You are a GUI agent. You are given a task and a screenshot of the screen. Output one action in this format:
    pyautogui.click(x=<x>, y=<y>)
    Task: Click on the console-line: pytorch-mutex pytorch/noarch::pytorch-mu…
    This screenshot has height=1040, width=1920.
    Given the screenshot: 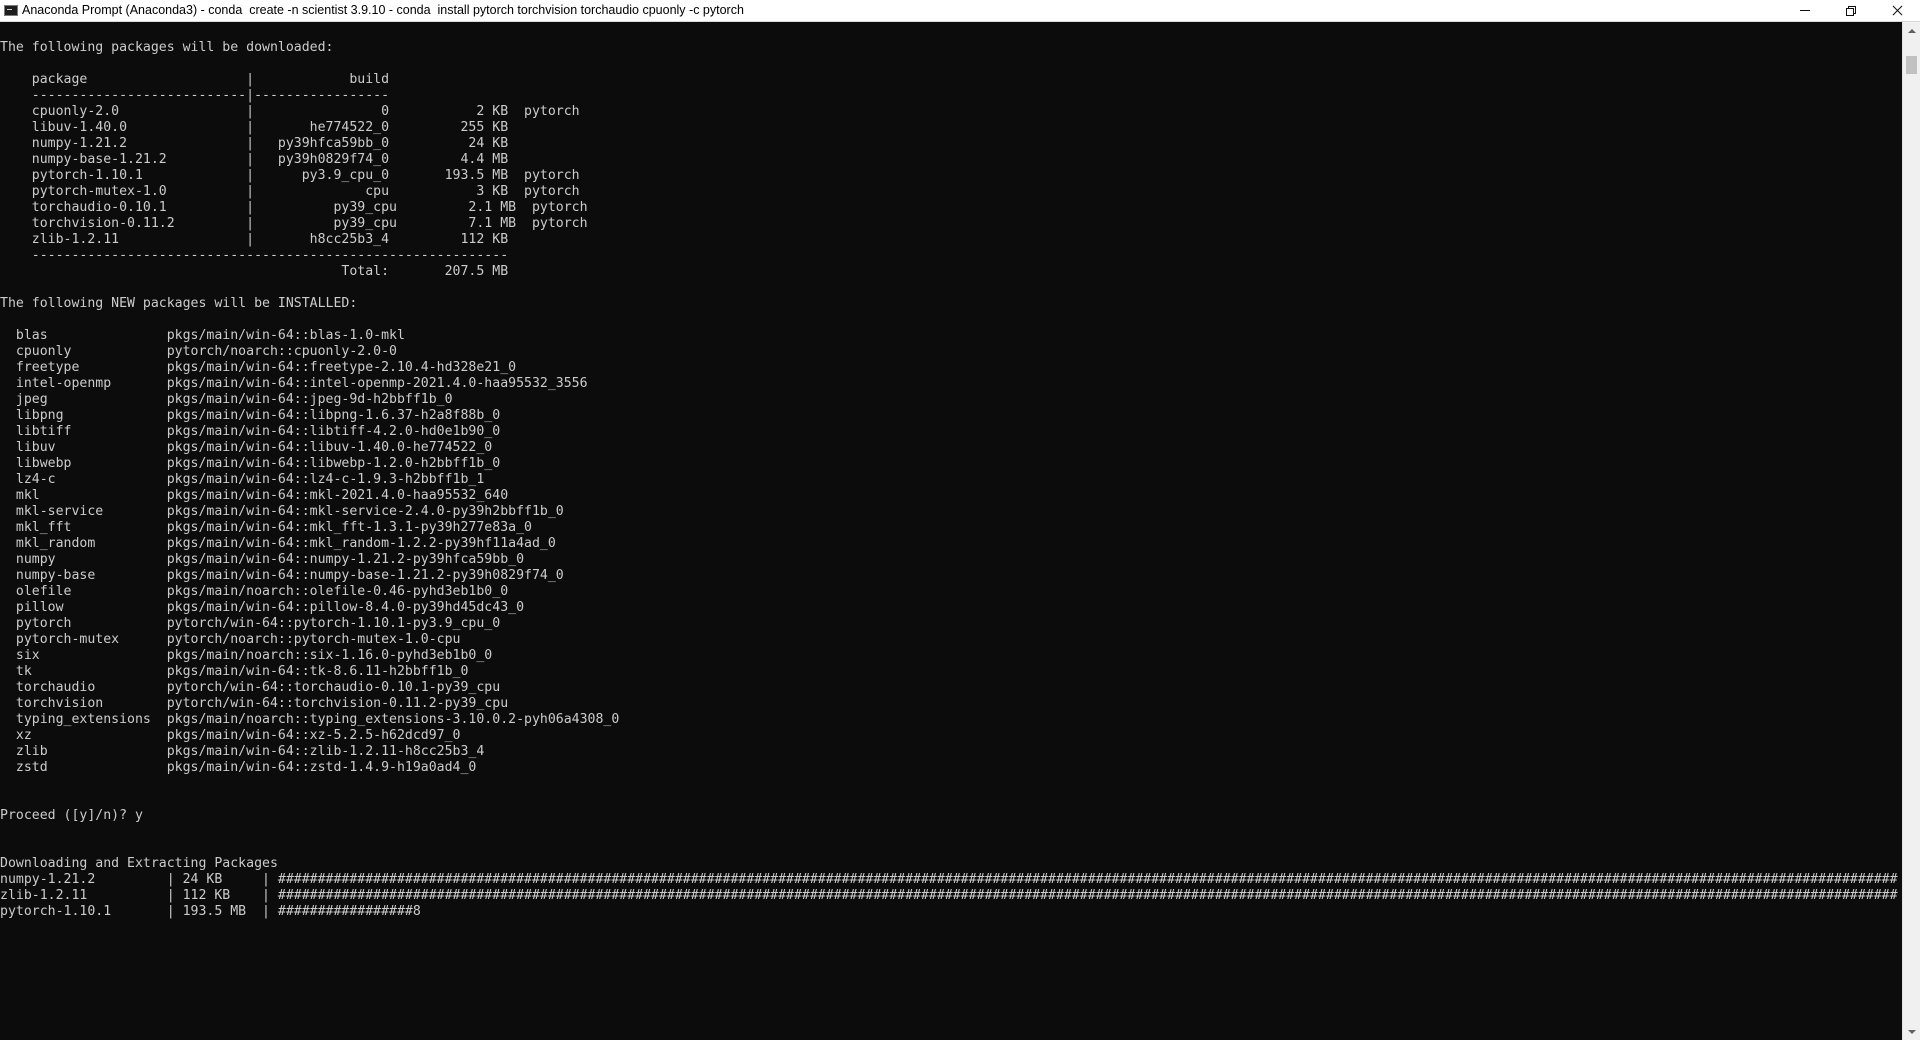 What is the action you would take?
    pyautogui.click(x=230, y=639)
    